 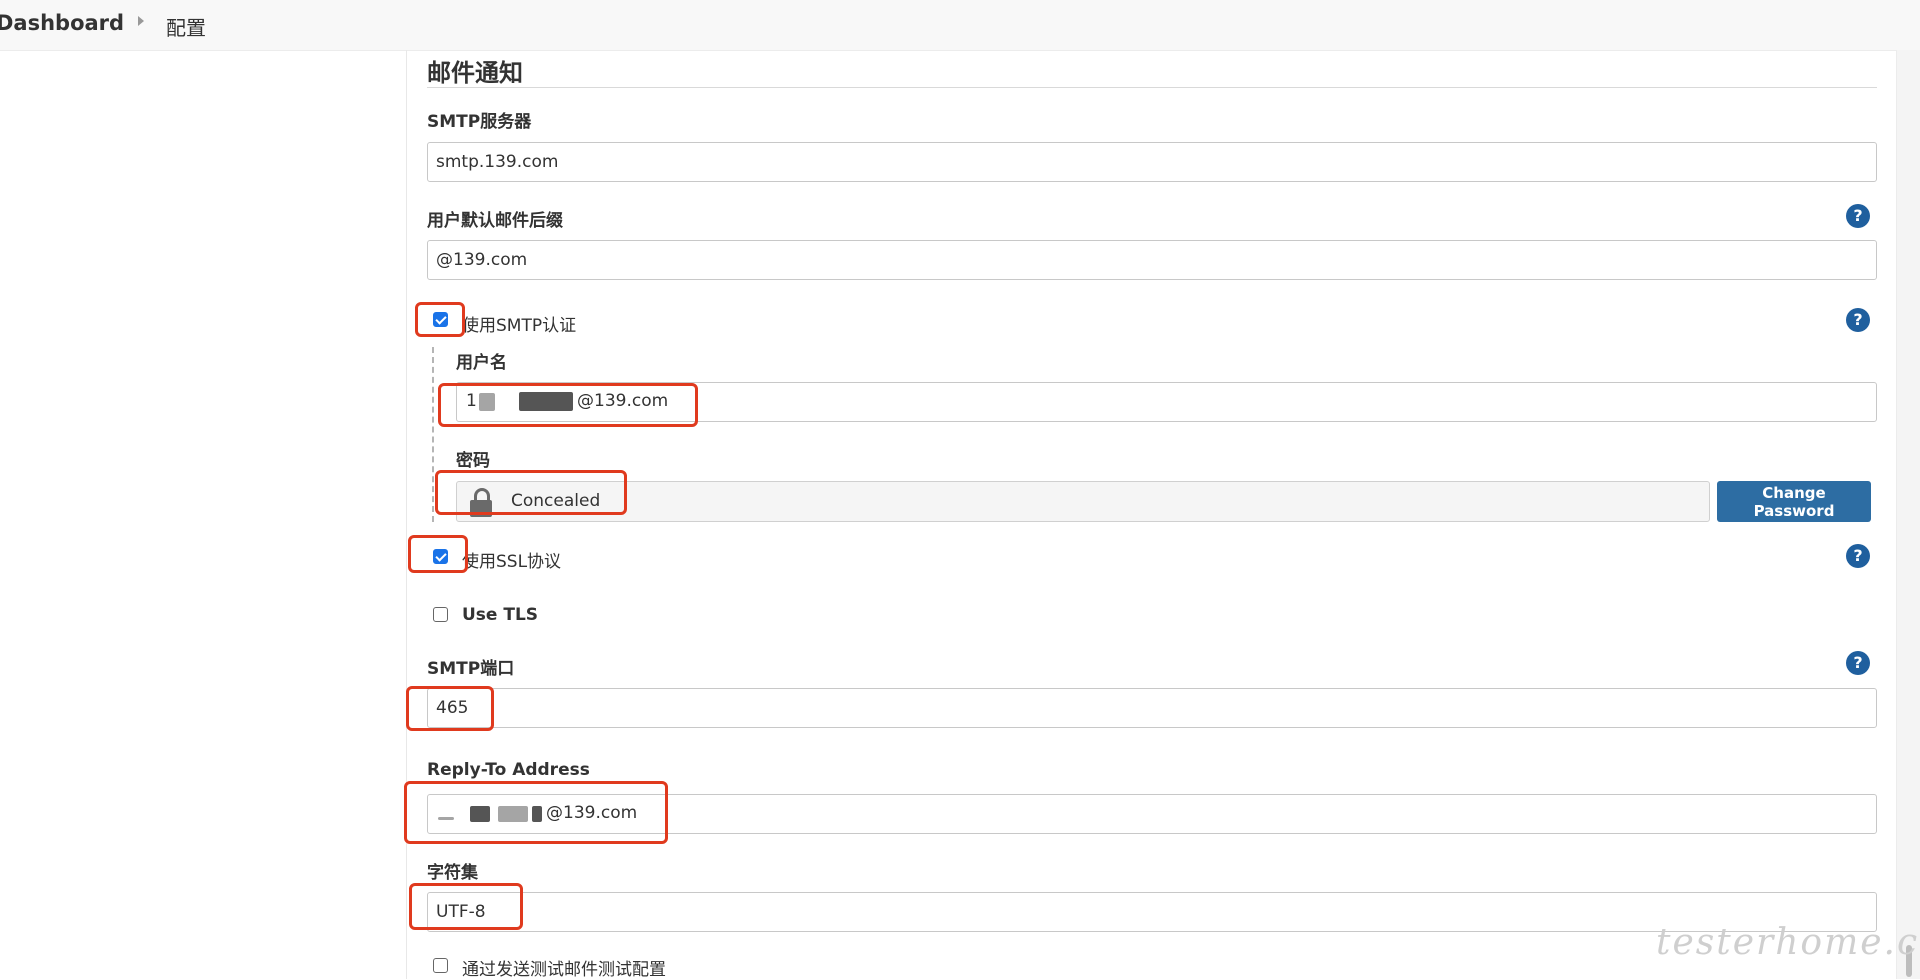 I want to click on nested-auth-guide, so click(x=433, y=434).